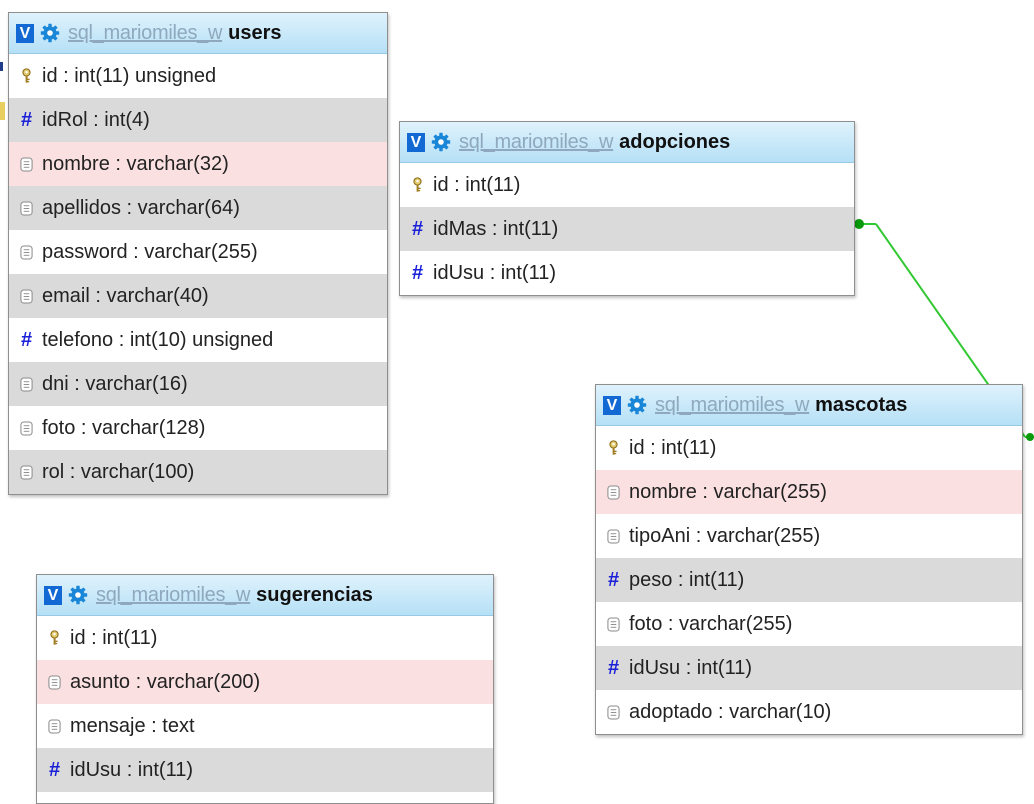  Describe the element at coordinates (165, 681) in the screenshot. I see `column-label: asunto : varchar(200)` at that location.